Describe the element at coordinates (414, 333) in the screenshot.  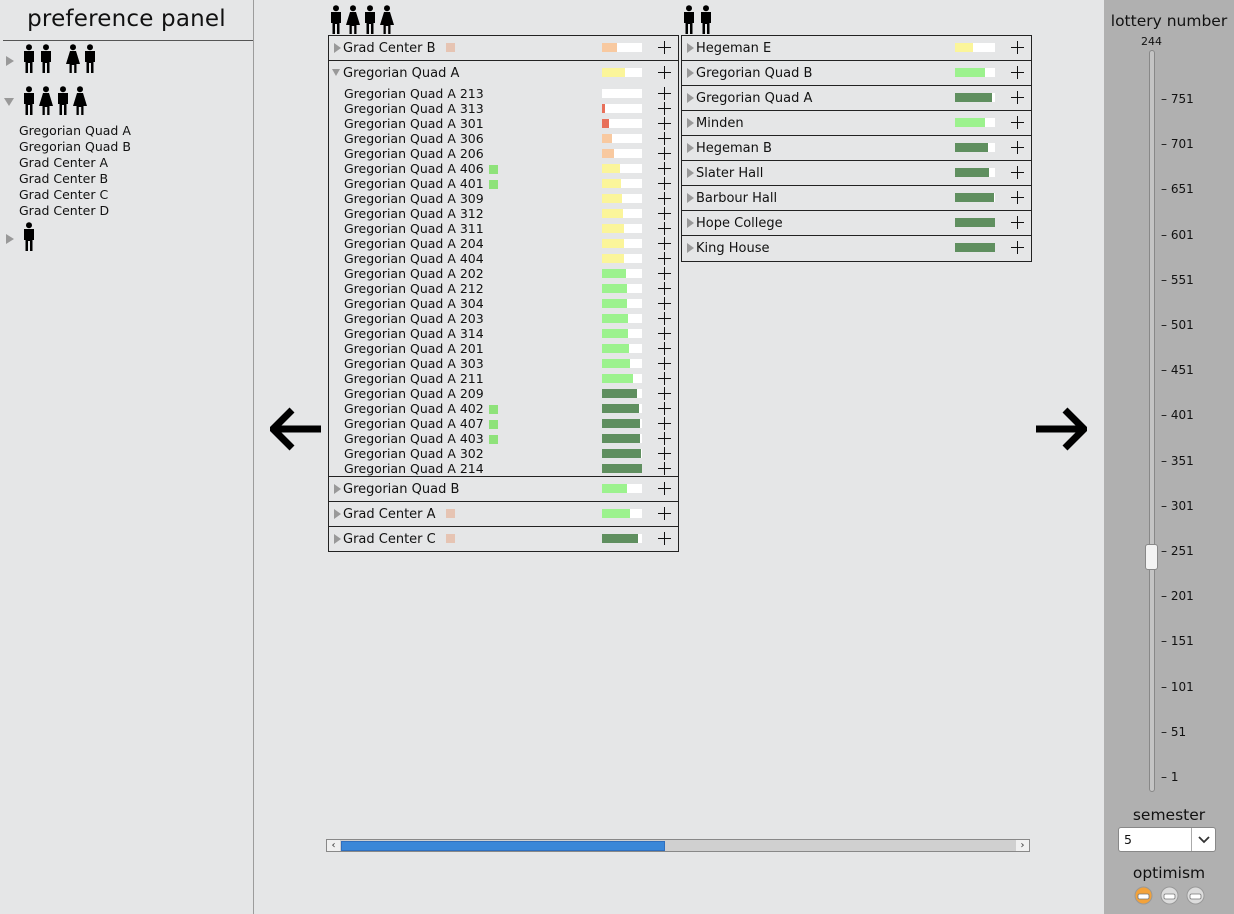
I see `sub-room-label: Gregorian Quad A 314` at that location.